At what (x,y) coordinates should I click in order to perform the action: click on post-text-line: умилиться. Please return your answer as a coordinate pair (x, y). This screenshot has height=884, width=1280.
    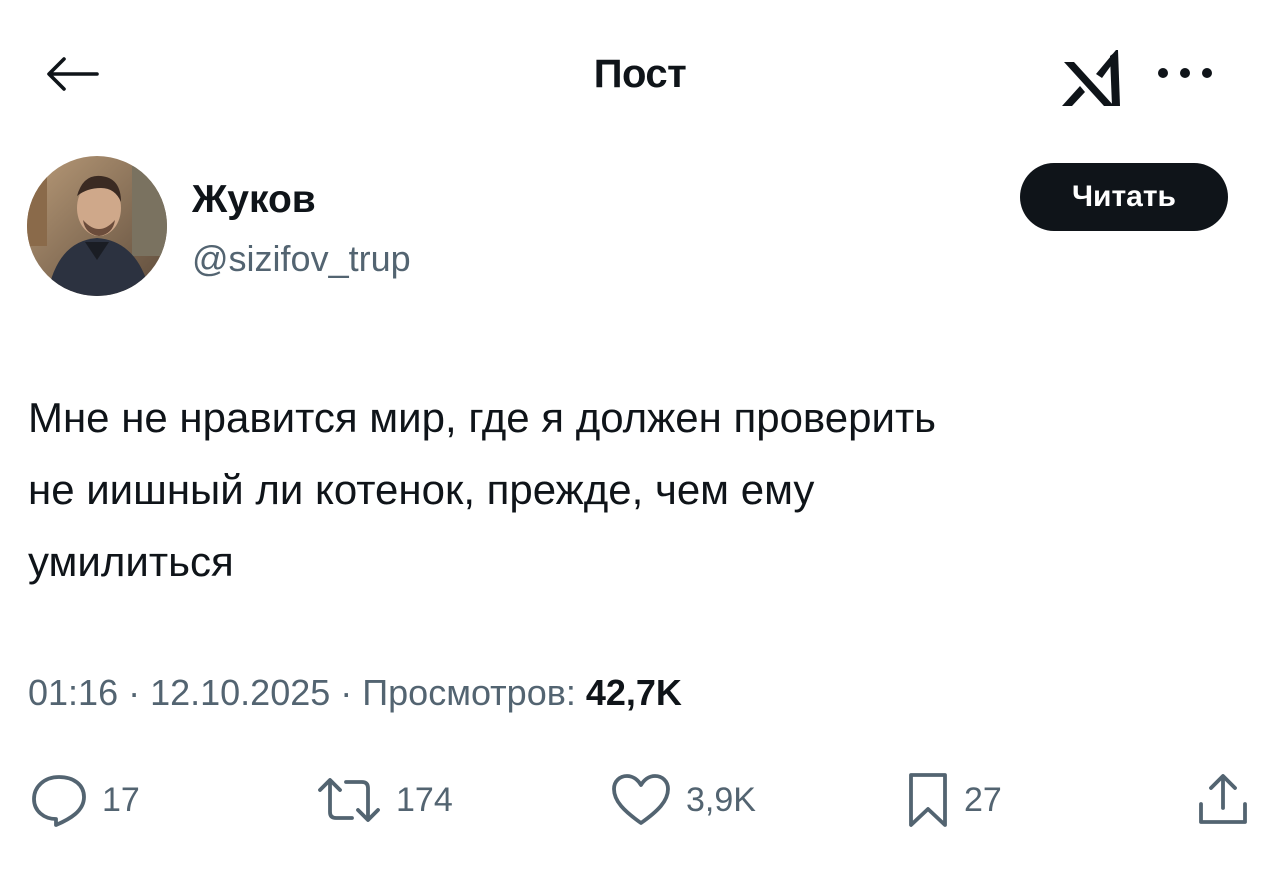
    Looking at the image, I should click on (131, 561).